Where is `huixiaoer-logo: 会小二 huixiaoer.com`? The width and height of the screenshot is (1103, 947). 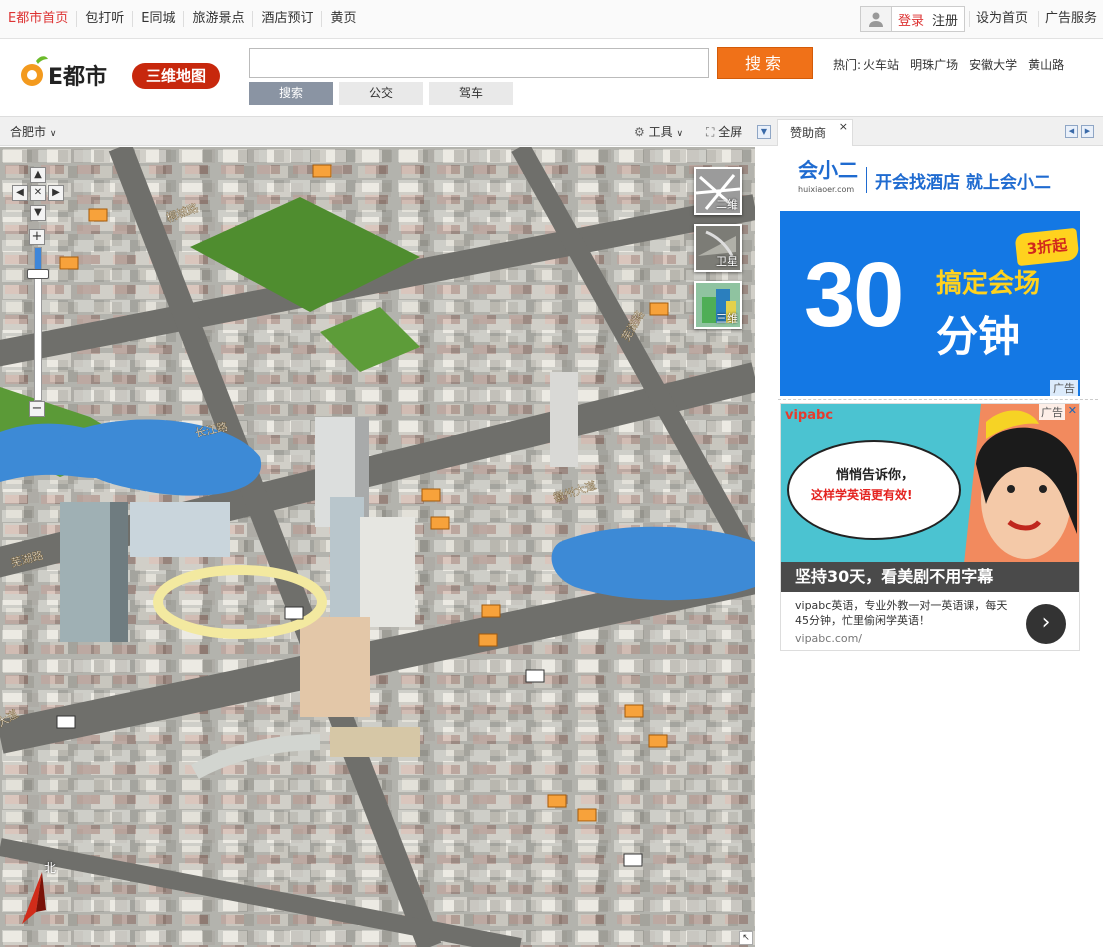
huixiaoer-logo: 会小二 huixiaoer.com is located at coordinates (828, 180).